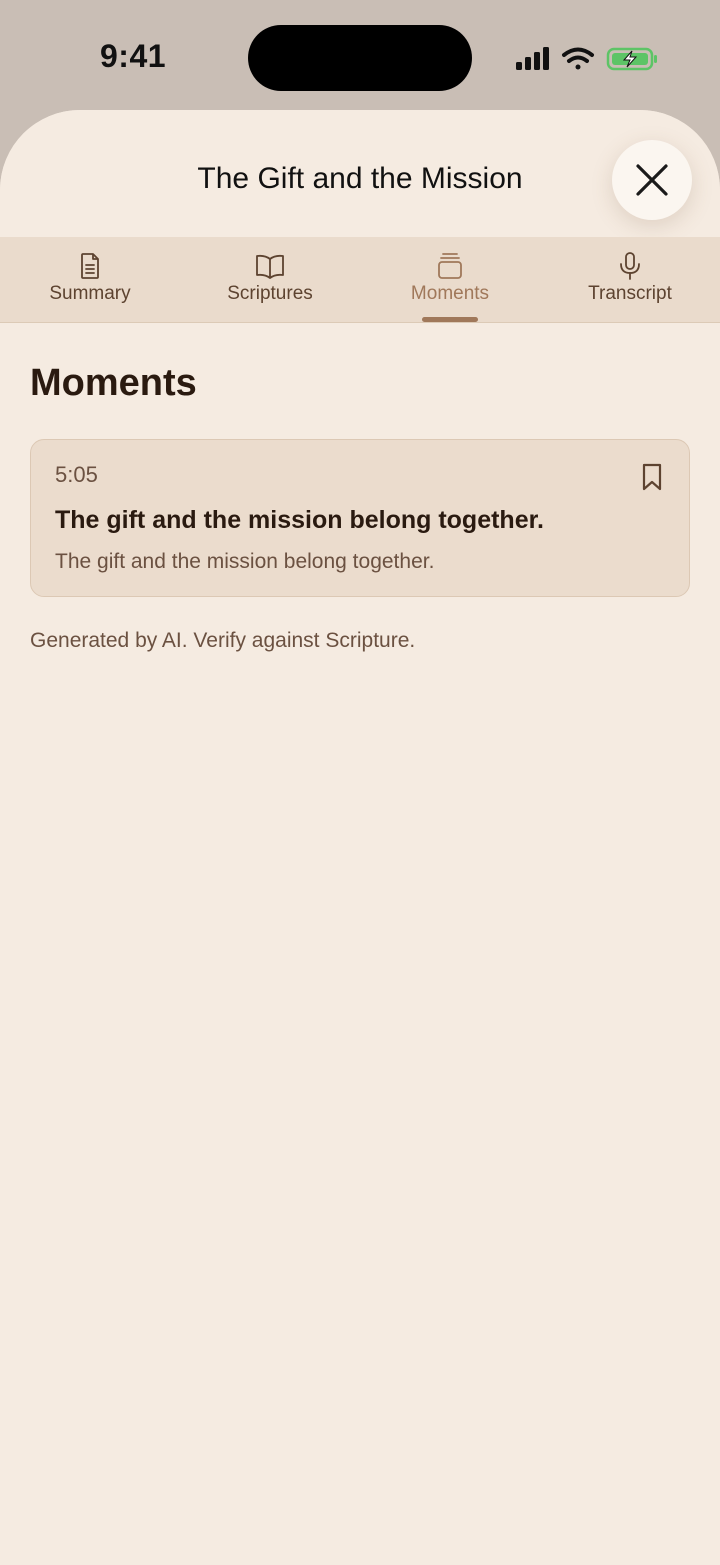  Describe the element at coordinates (630, 293) in the screenshot. I see `tab-transcript-label: Transcript` at that location.